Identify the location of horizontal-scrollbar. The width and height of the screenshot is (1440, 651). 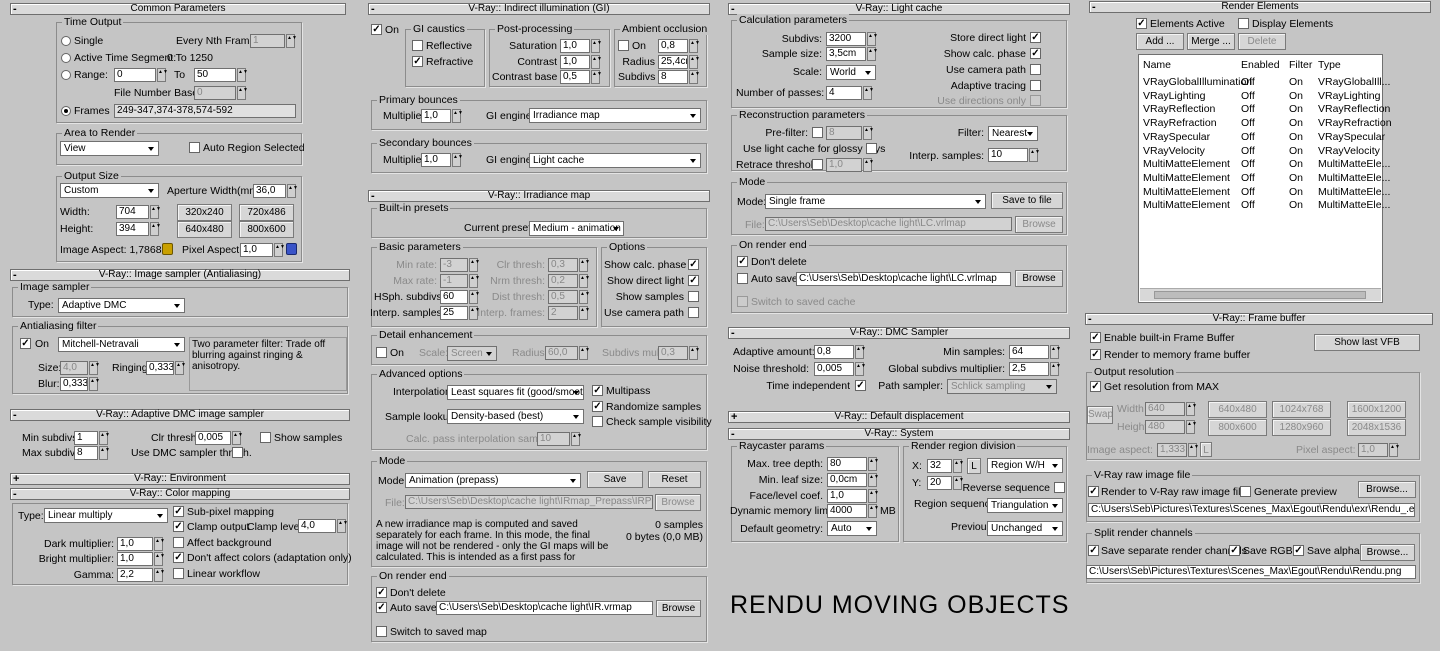
(1260, 294).